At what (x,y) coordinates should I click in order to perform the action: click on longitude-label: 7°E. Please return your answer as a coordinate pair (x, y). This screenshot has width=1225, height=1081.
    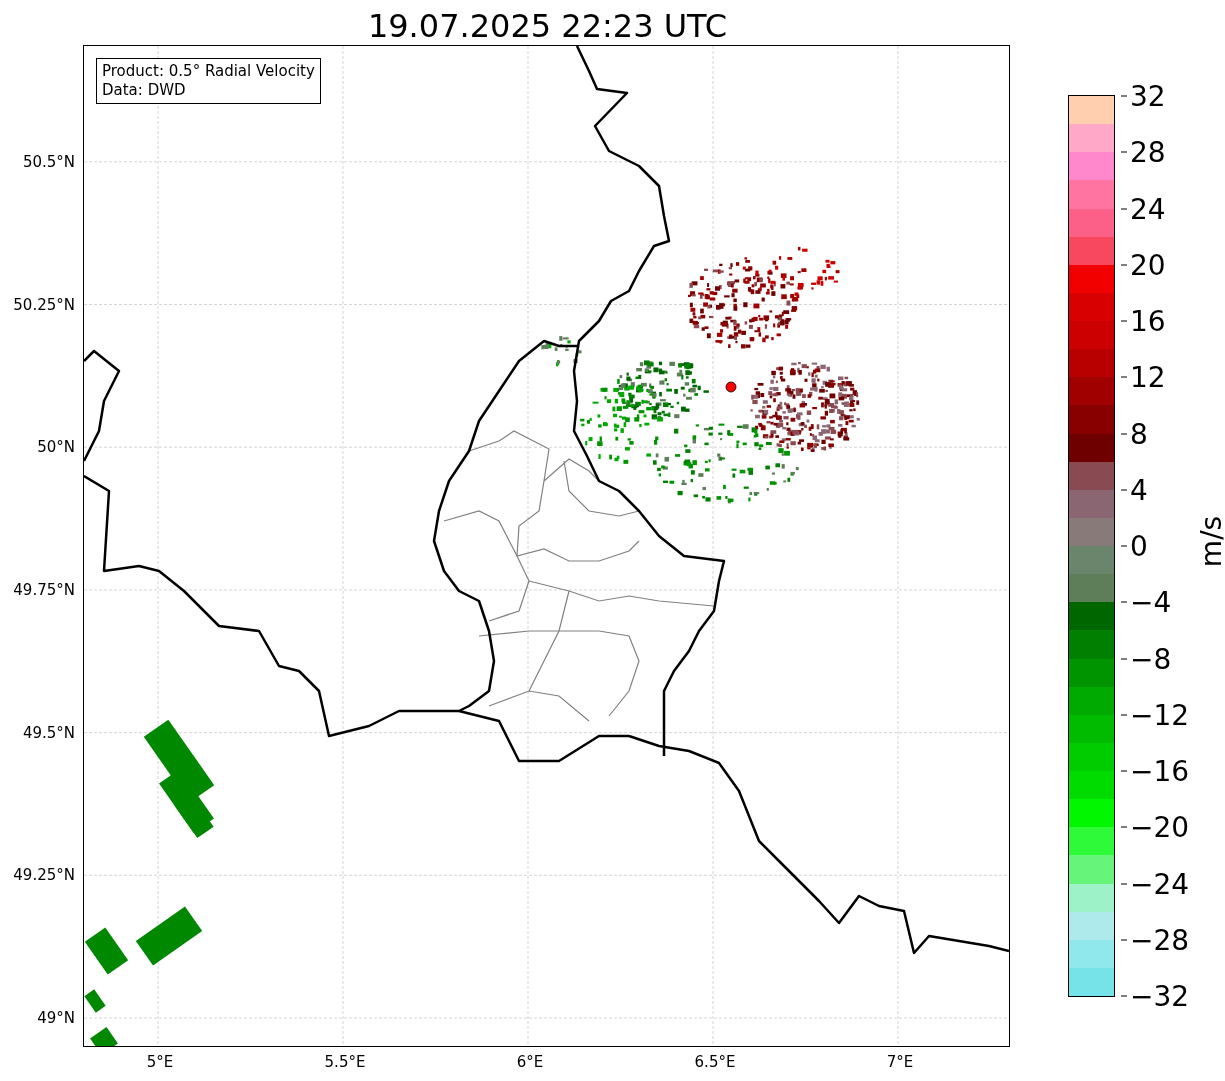
    Looking at the image, I should click on (900, 1062).